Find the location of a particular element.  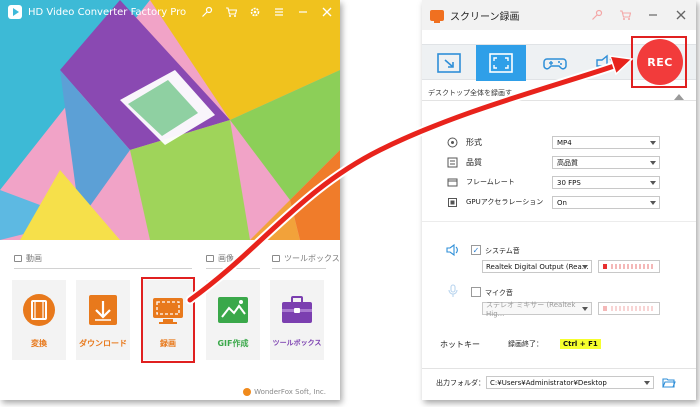

hotkey-label: ホットキー is located at coordinates (460, 344).